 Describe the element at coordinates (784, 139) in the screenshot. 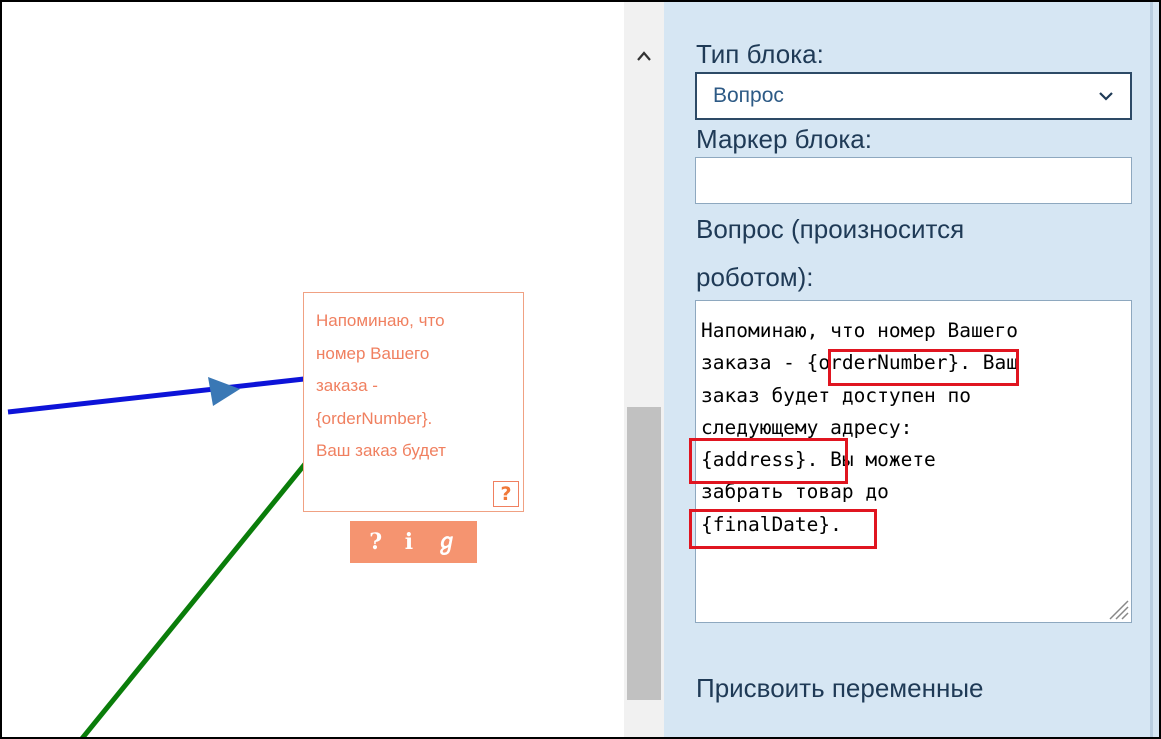

I see `block-marker-label: Маркер блока:` at that location.